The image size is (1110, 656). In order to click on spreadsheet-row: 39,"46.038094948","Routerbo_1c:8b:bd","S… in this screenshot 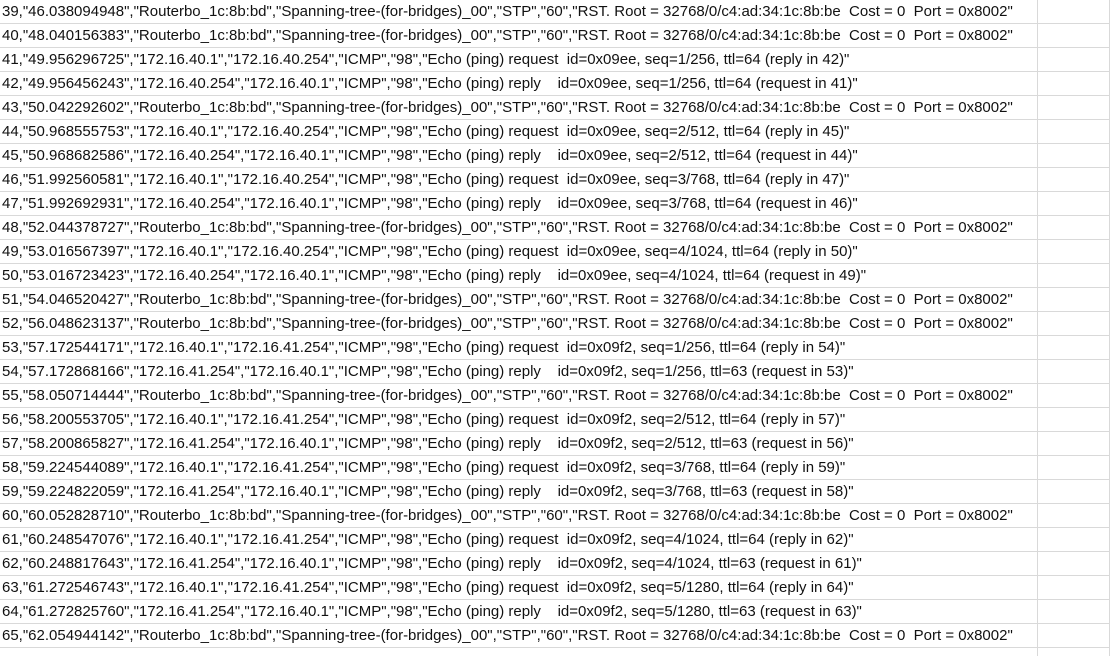, I will do `click(555, 12)`.